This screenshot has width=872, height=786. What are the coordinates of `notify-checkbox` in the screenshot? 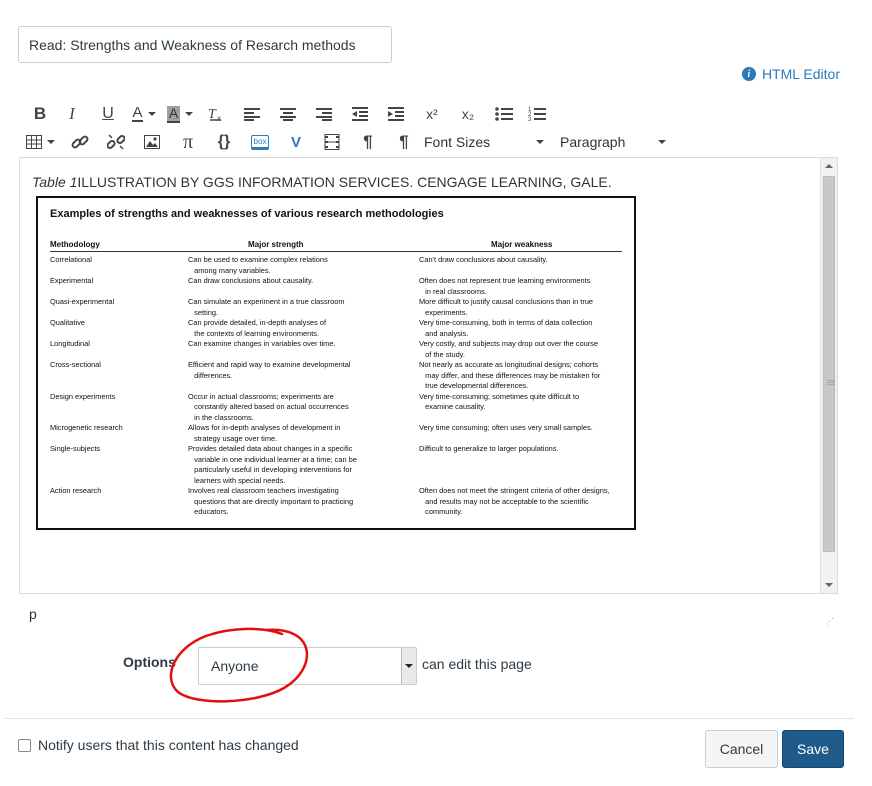 It's located at (24, 745).